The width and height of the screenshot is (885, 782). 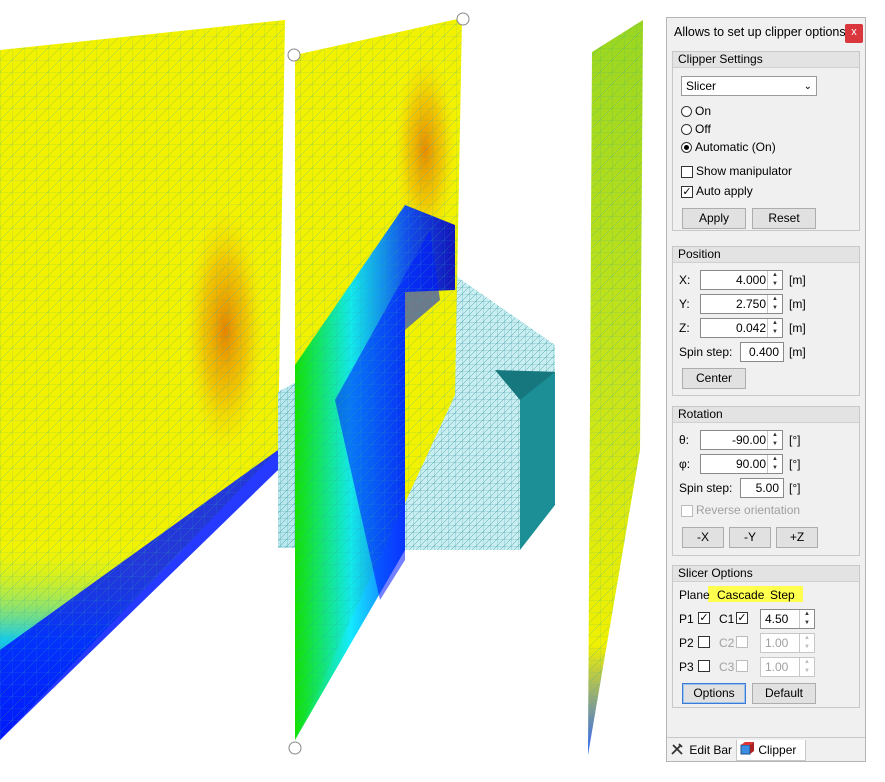 What do you see at coordinates (854, 33) in the screenshot?
I see `close-button: x` at bounding box center [854, 33].